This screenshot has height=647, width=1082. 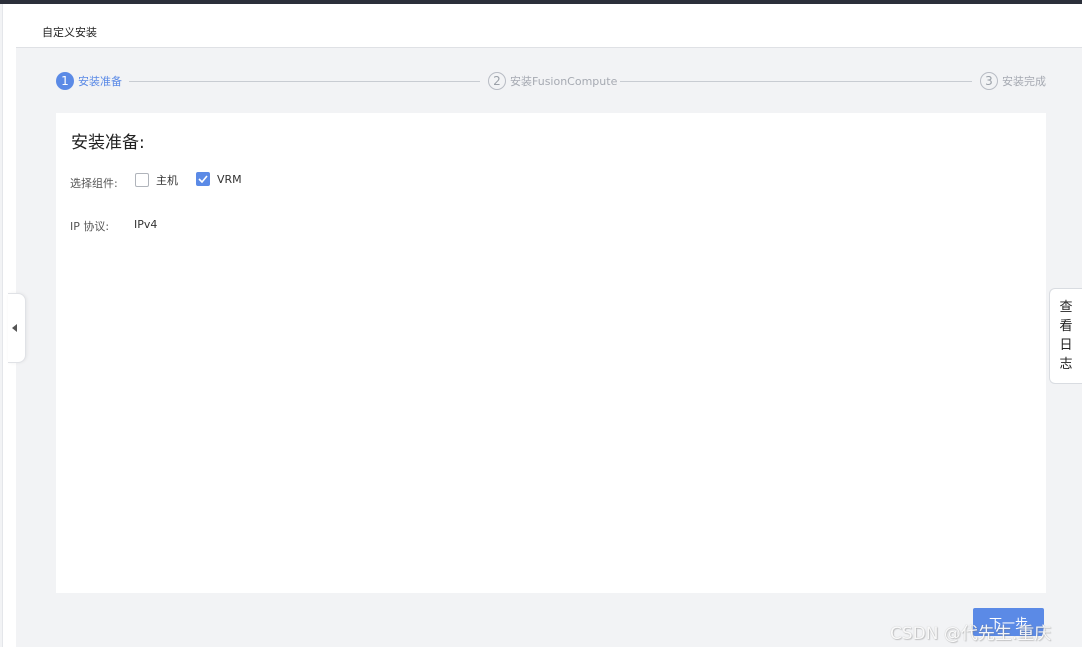 I want to click on page-header: 自定义安装, so click(x=549, y=26).